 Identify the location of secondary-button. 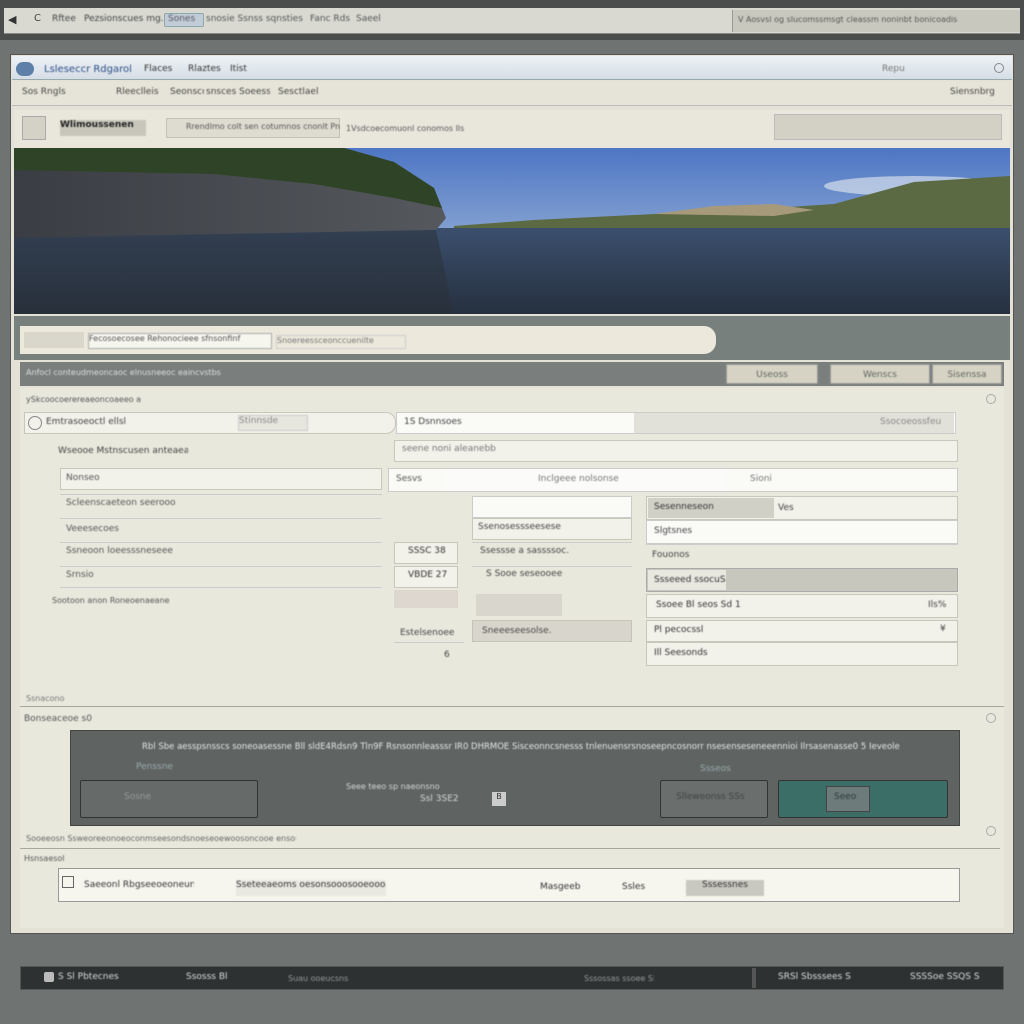
(169, 799).